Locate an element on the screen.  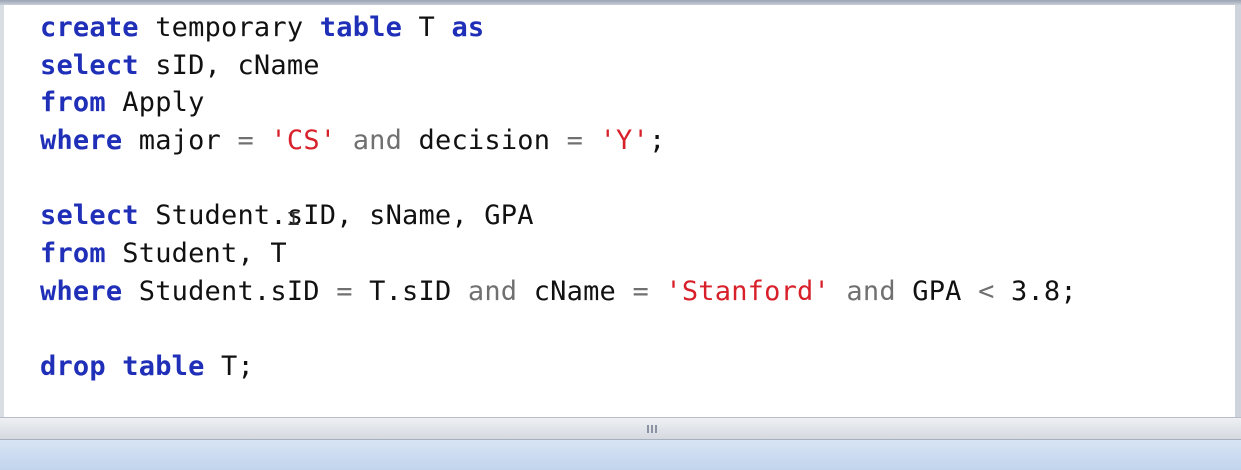
code-token: Student, T is located at coordinates (196, 254).